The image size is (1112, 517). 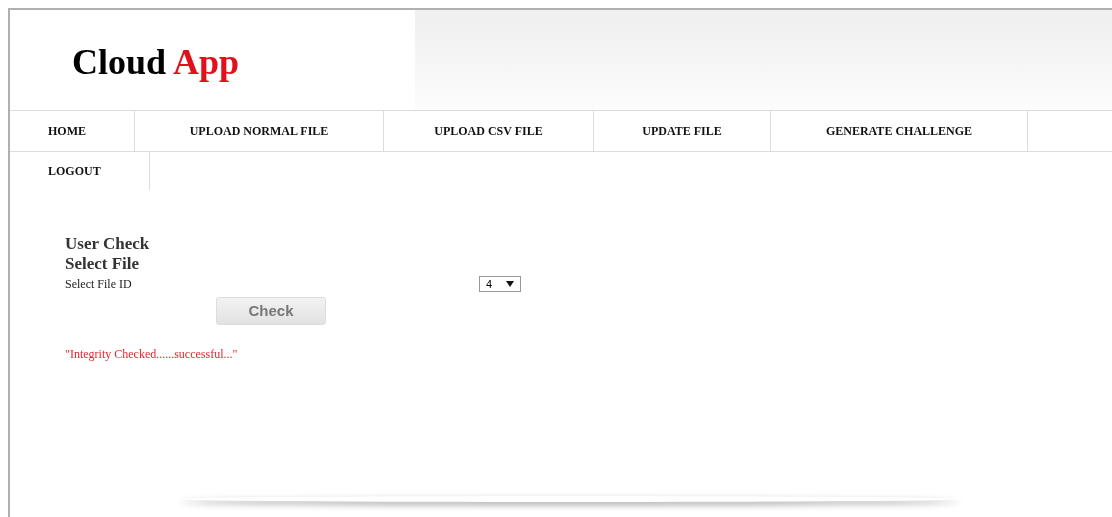 I want to click on form-subtitle: Select File, so click(x=103, y=264).